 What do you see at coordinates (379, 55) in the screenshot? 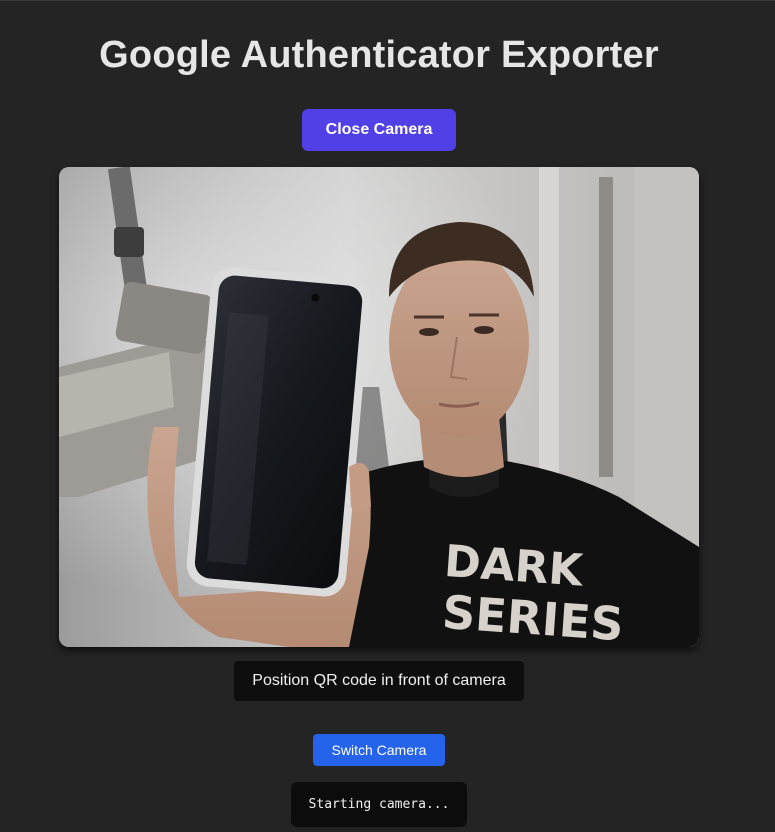
I see `page-title: Google Authenticator Exporter` at bounding box center [379, 55].